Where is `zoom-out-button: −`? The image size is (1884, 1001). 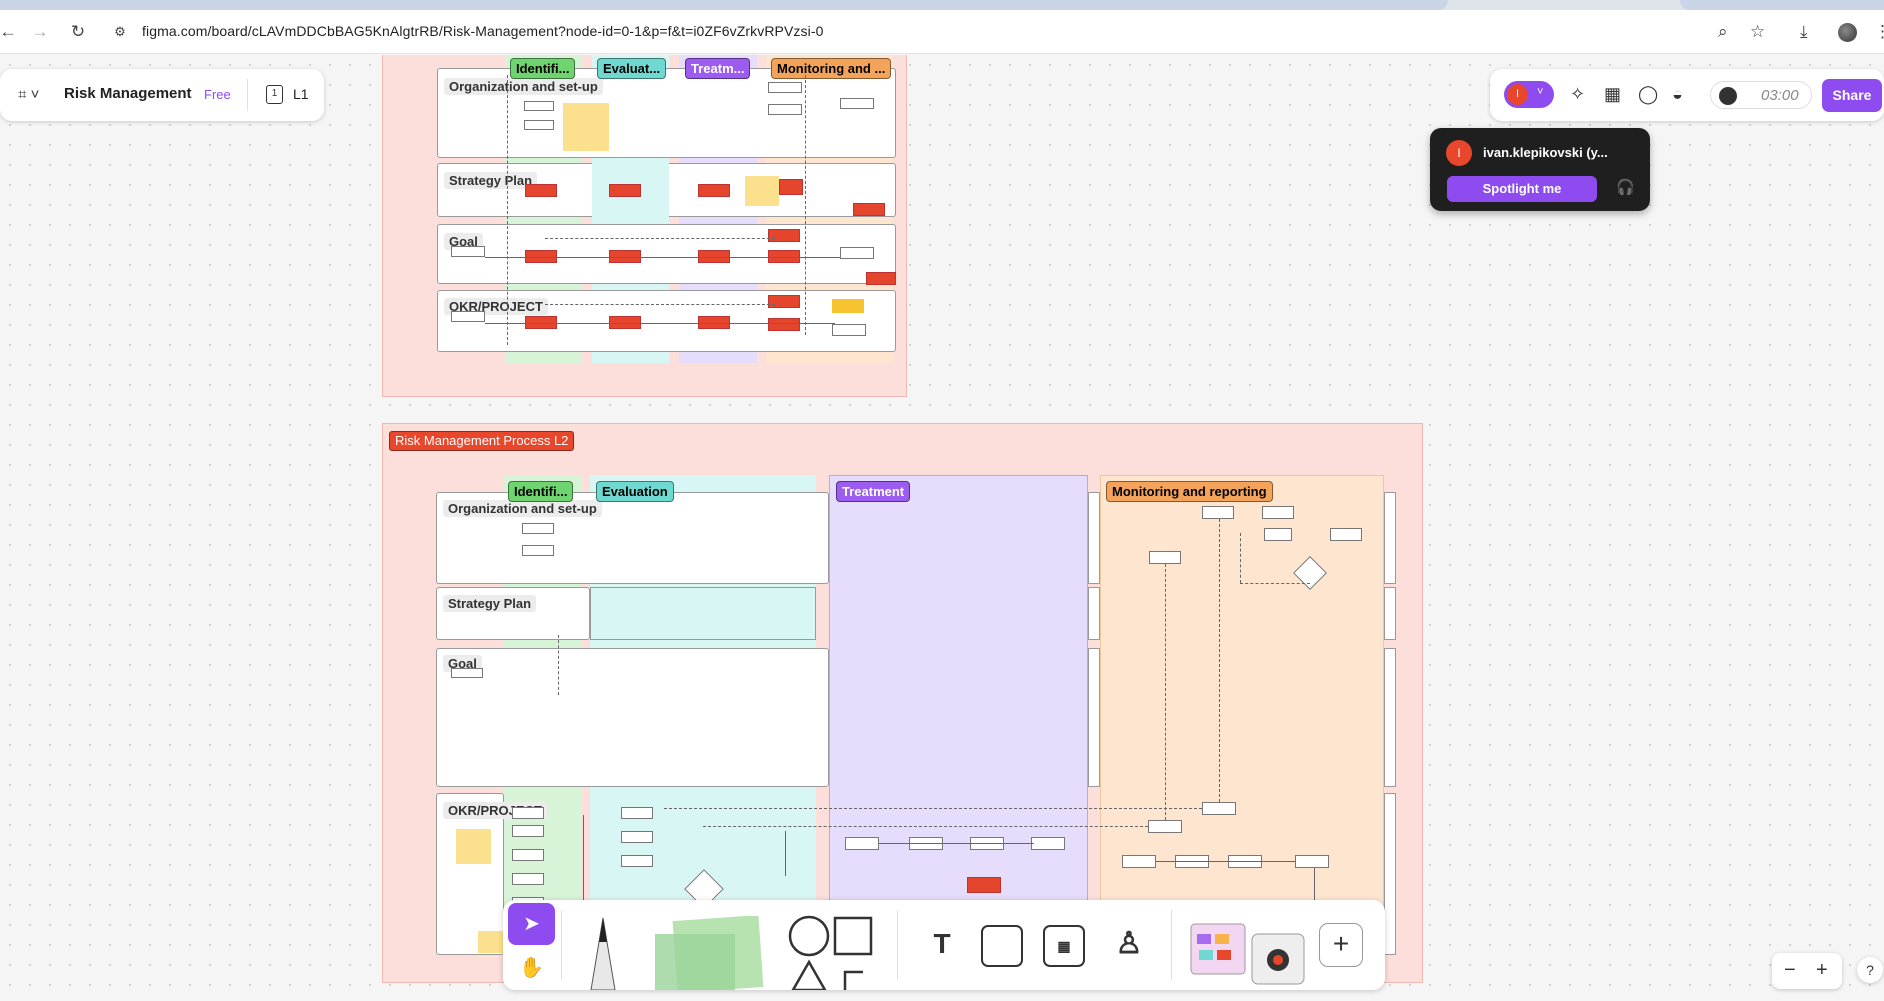 zoom-out-button: − is located at coordinates (1790, 970).